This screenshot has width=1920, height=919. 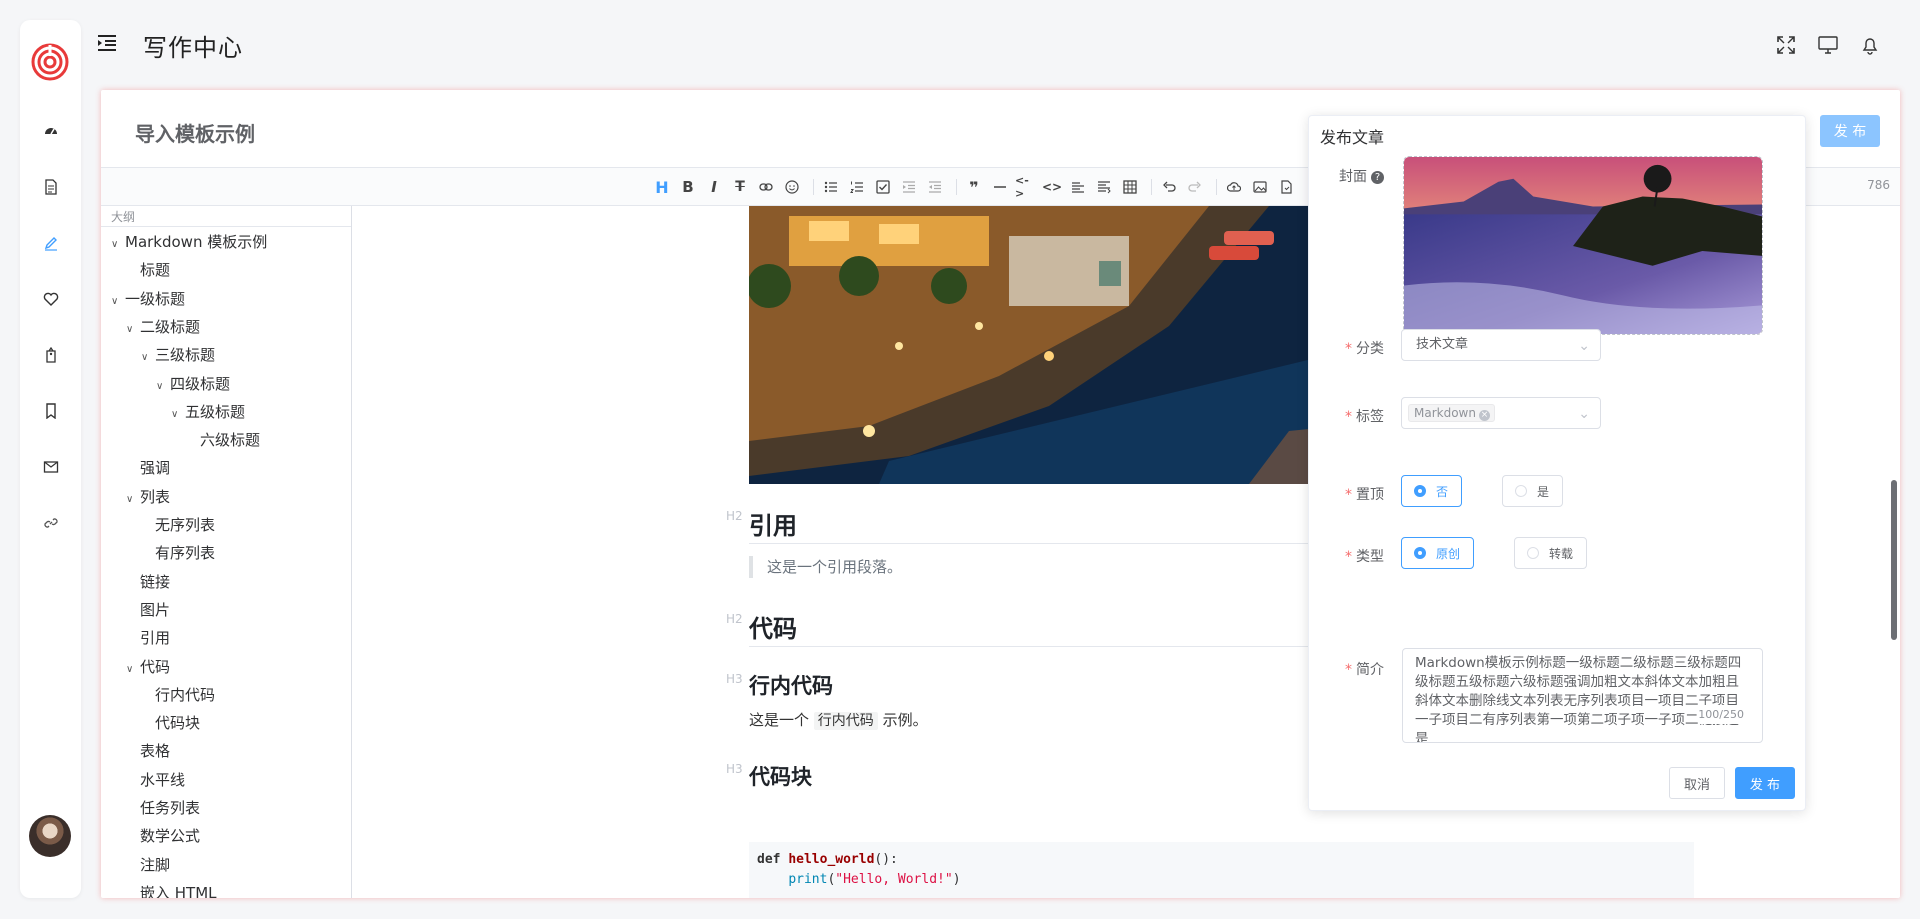 What do you see at coordinates (163, 328) in the screenshot?
I see `outline-item: ∨ 二级标题` at bounding box center [163, 328].